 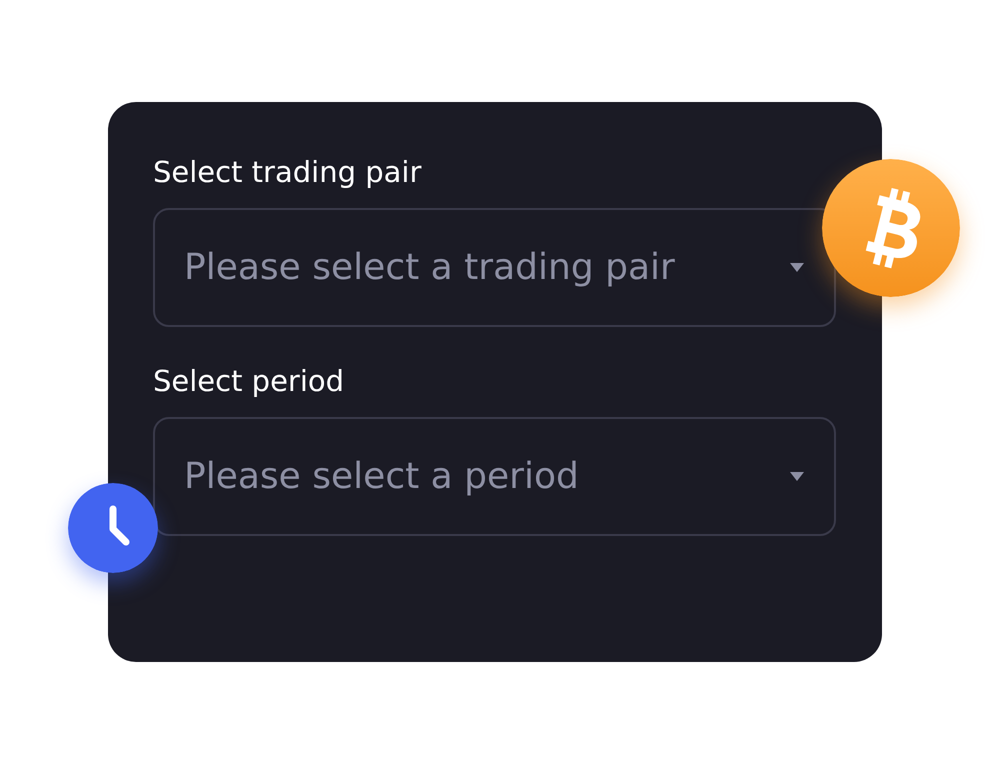 I want to click on bitcoin-icon, so click(x=891, y=228).